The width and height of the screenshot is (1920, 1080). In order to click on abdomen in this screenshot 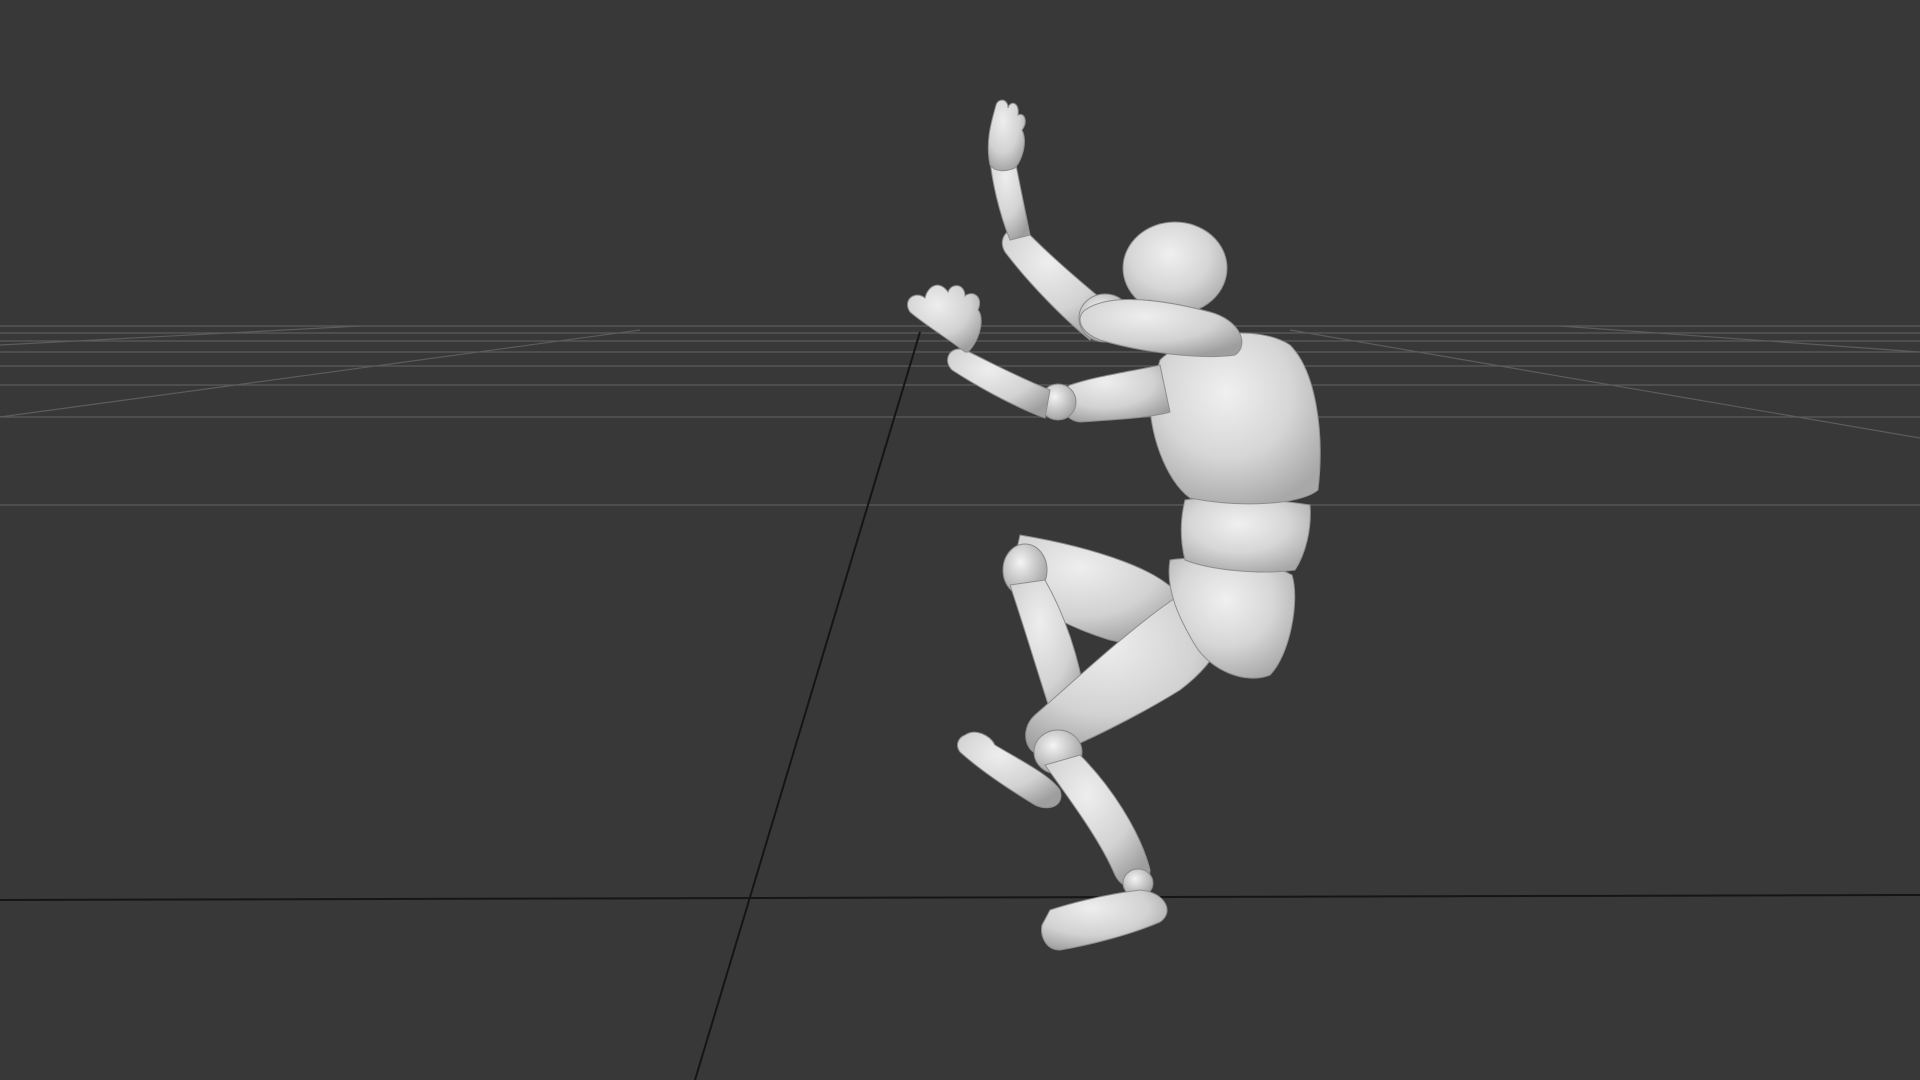, I will do `click(1245, 535)`.